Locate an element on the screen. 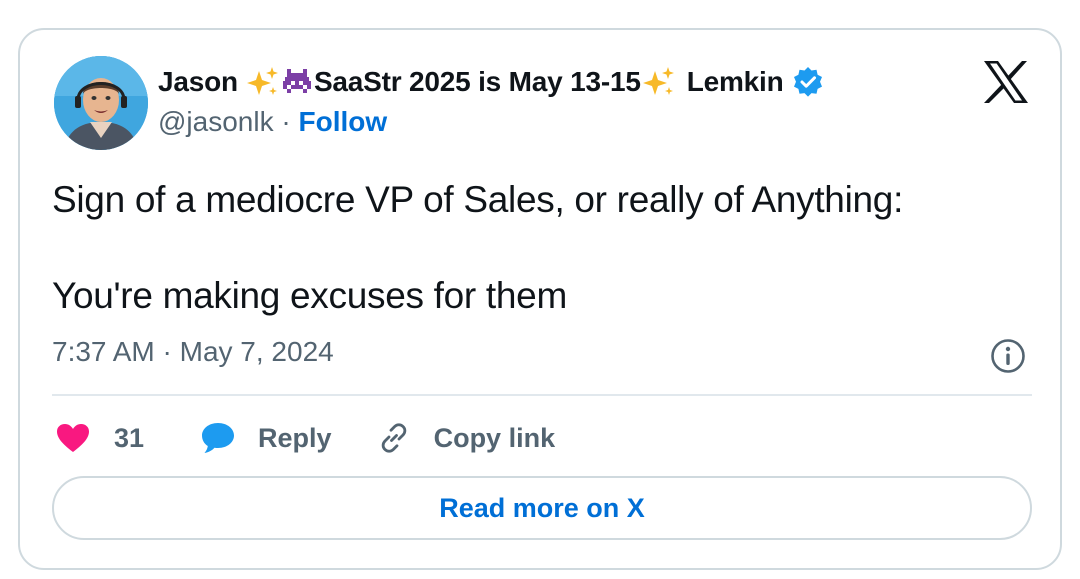  author-name-middle: SaaStr 2025 is May 13-15 is located at coordinates (477, 81).